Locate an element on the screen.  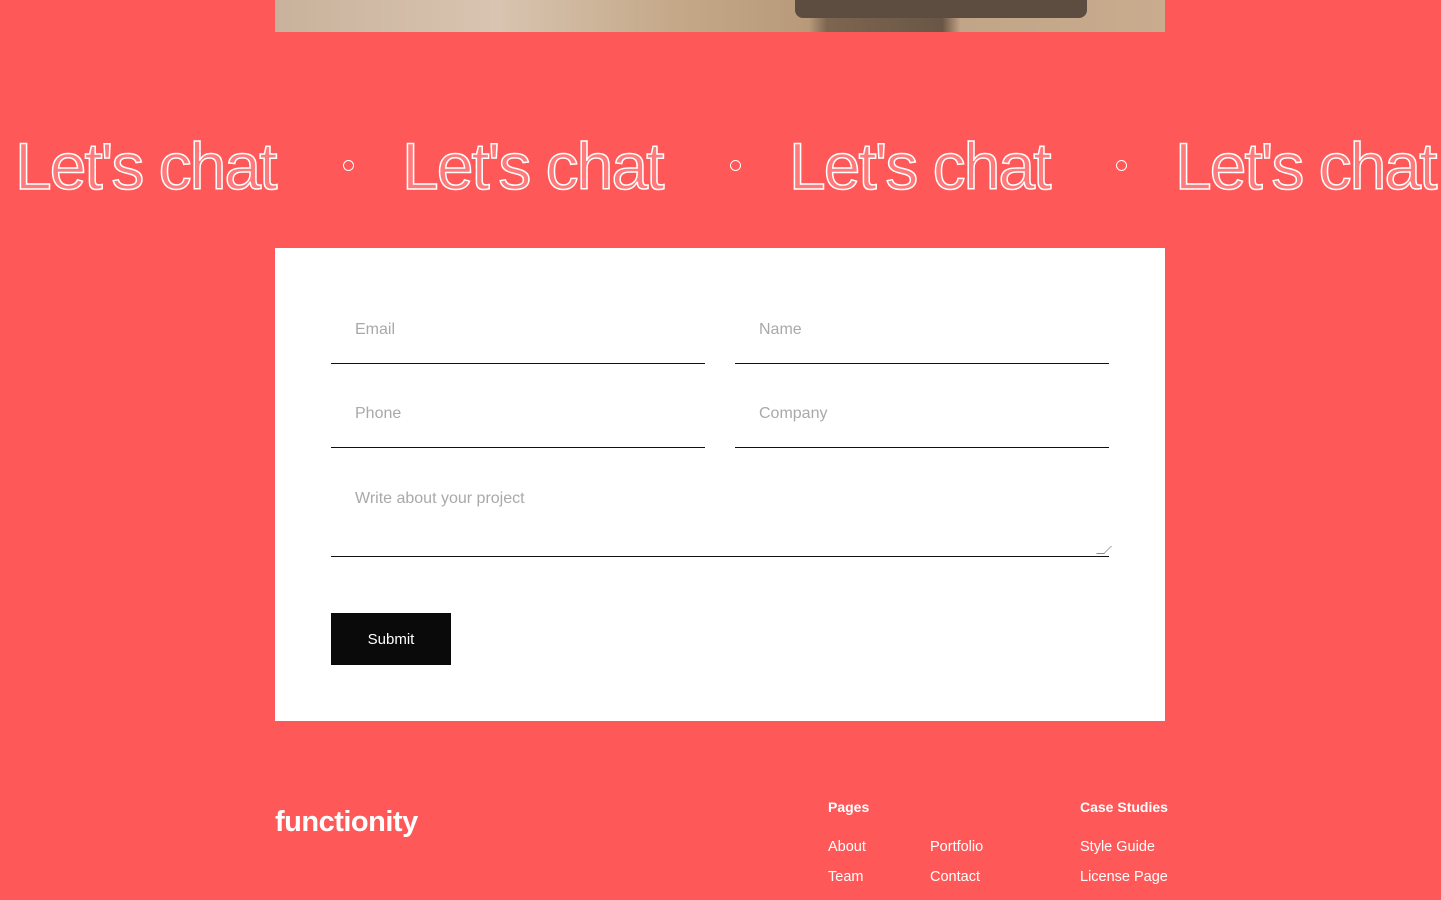
email-input is located at coordinates (518, 330).